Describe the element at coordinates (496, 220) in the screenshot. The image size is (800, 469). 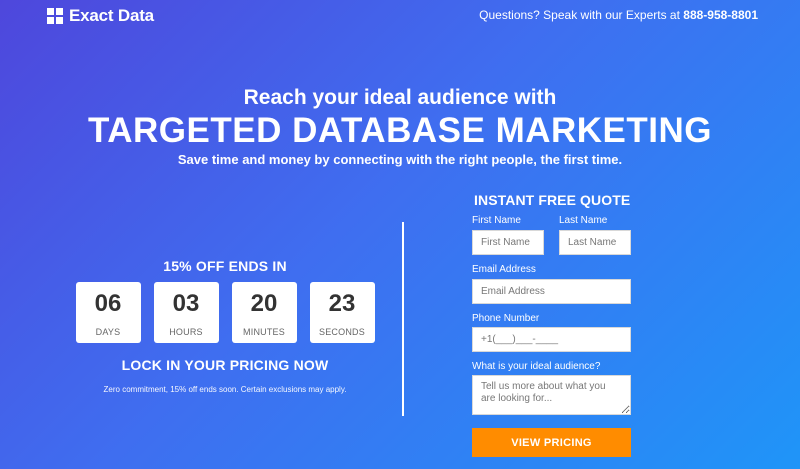
I see `first-name-label: First Name` at that location.